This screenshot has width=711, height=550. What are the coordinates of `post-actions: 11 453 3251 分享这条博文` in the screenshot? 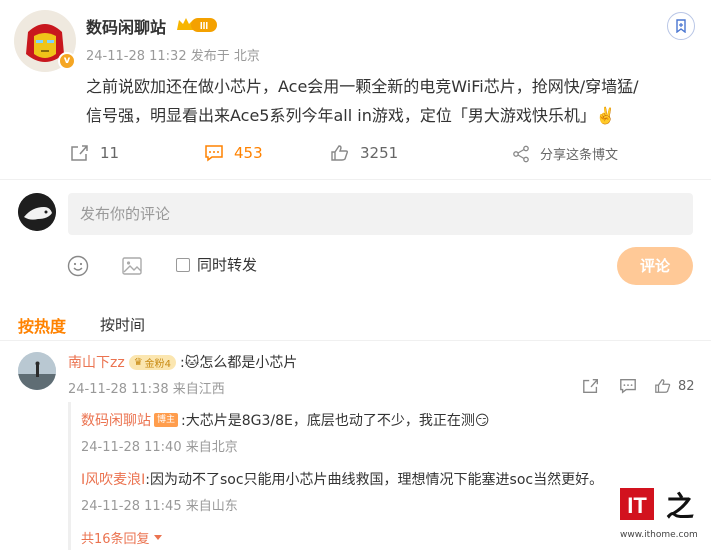 It's located at (355, 159).